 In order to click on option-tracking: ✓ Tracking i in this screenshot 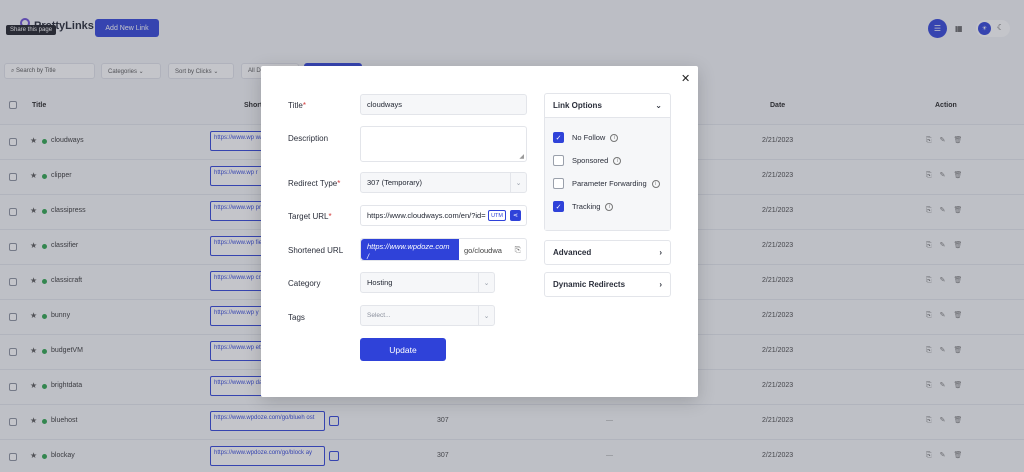, I will do `click(607, 206)`.